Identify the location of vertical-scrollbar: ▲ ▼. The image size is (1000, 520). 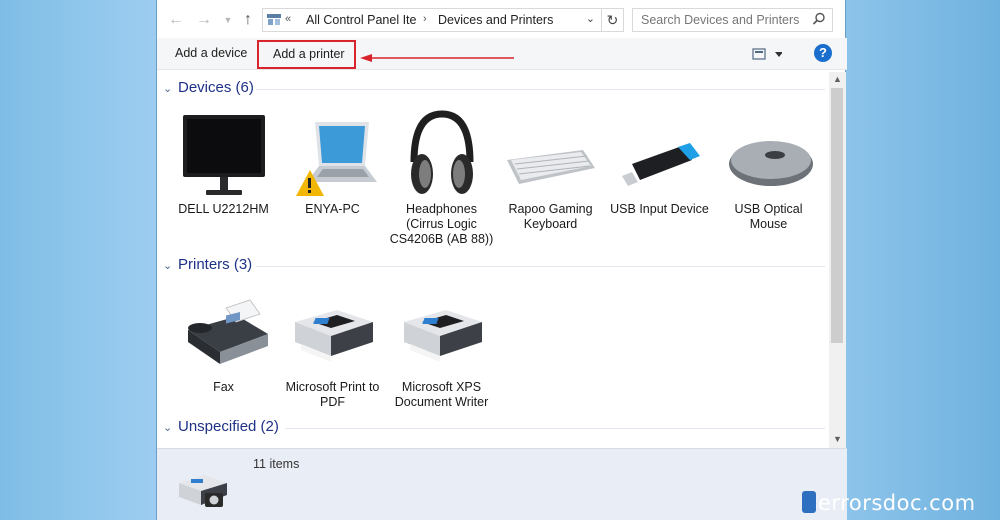
(837, 260).